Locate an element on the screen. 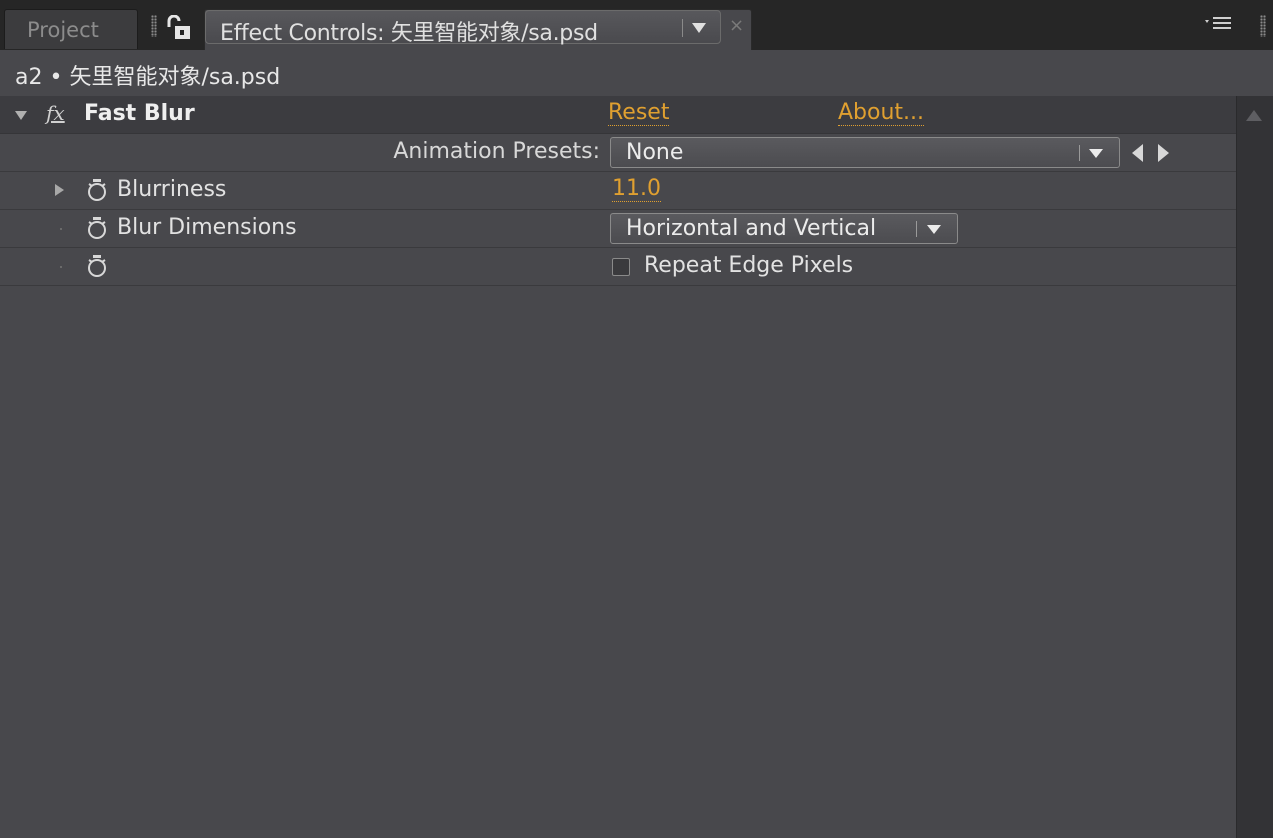  animation-presets-label: Animation Presets: is located at coordinates (496, 151).